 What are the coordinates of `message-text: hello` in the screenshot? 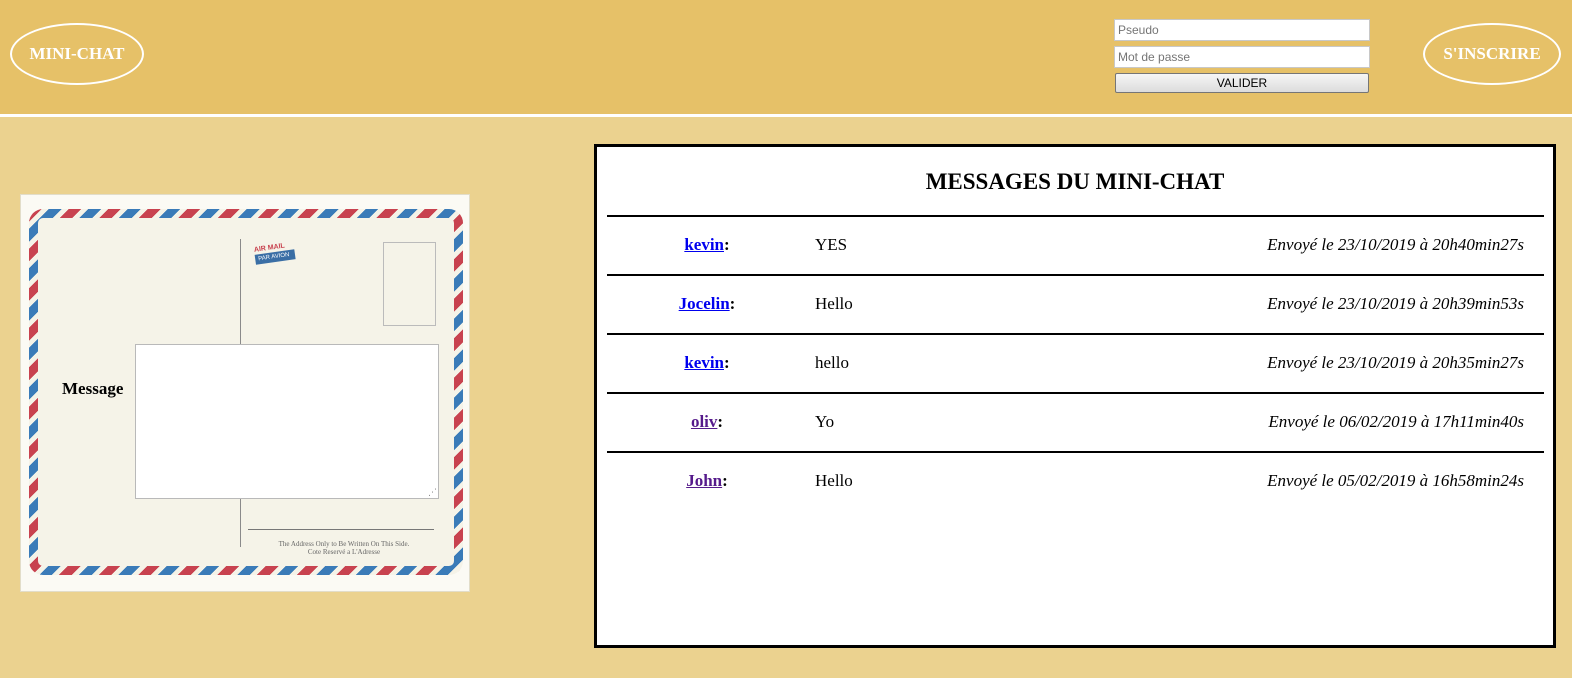 It's located at (832, 362).